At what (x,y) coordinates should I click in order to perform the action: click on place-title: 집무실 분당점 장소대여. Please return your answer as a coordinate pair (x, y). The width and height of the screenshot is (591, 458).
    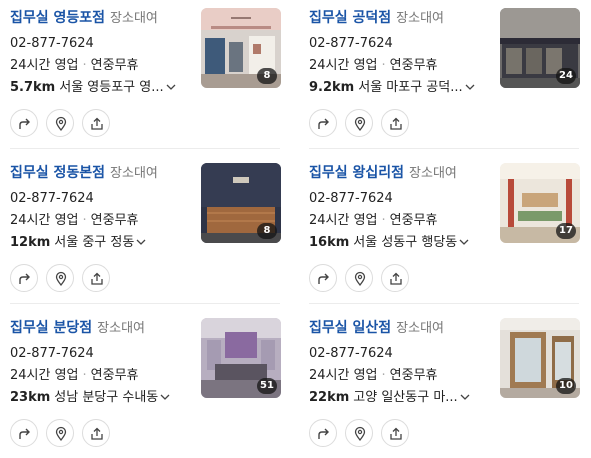
    Looking at the image, I should click on (77, 328).